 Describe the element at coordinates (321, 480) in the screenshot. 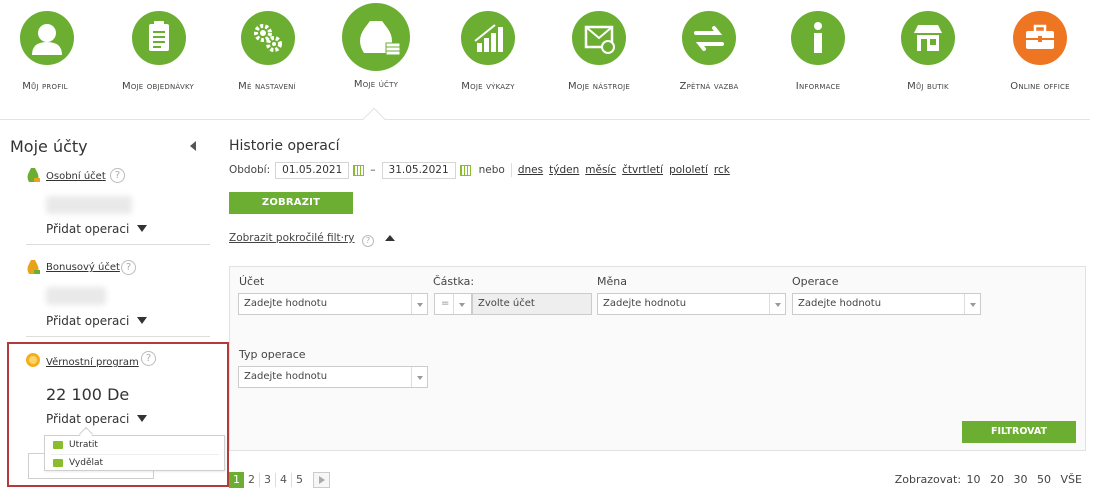

I see `next-page-icon` at that location.